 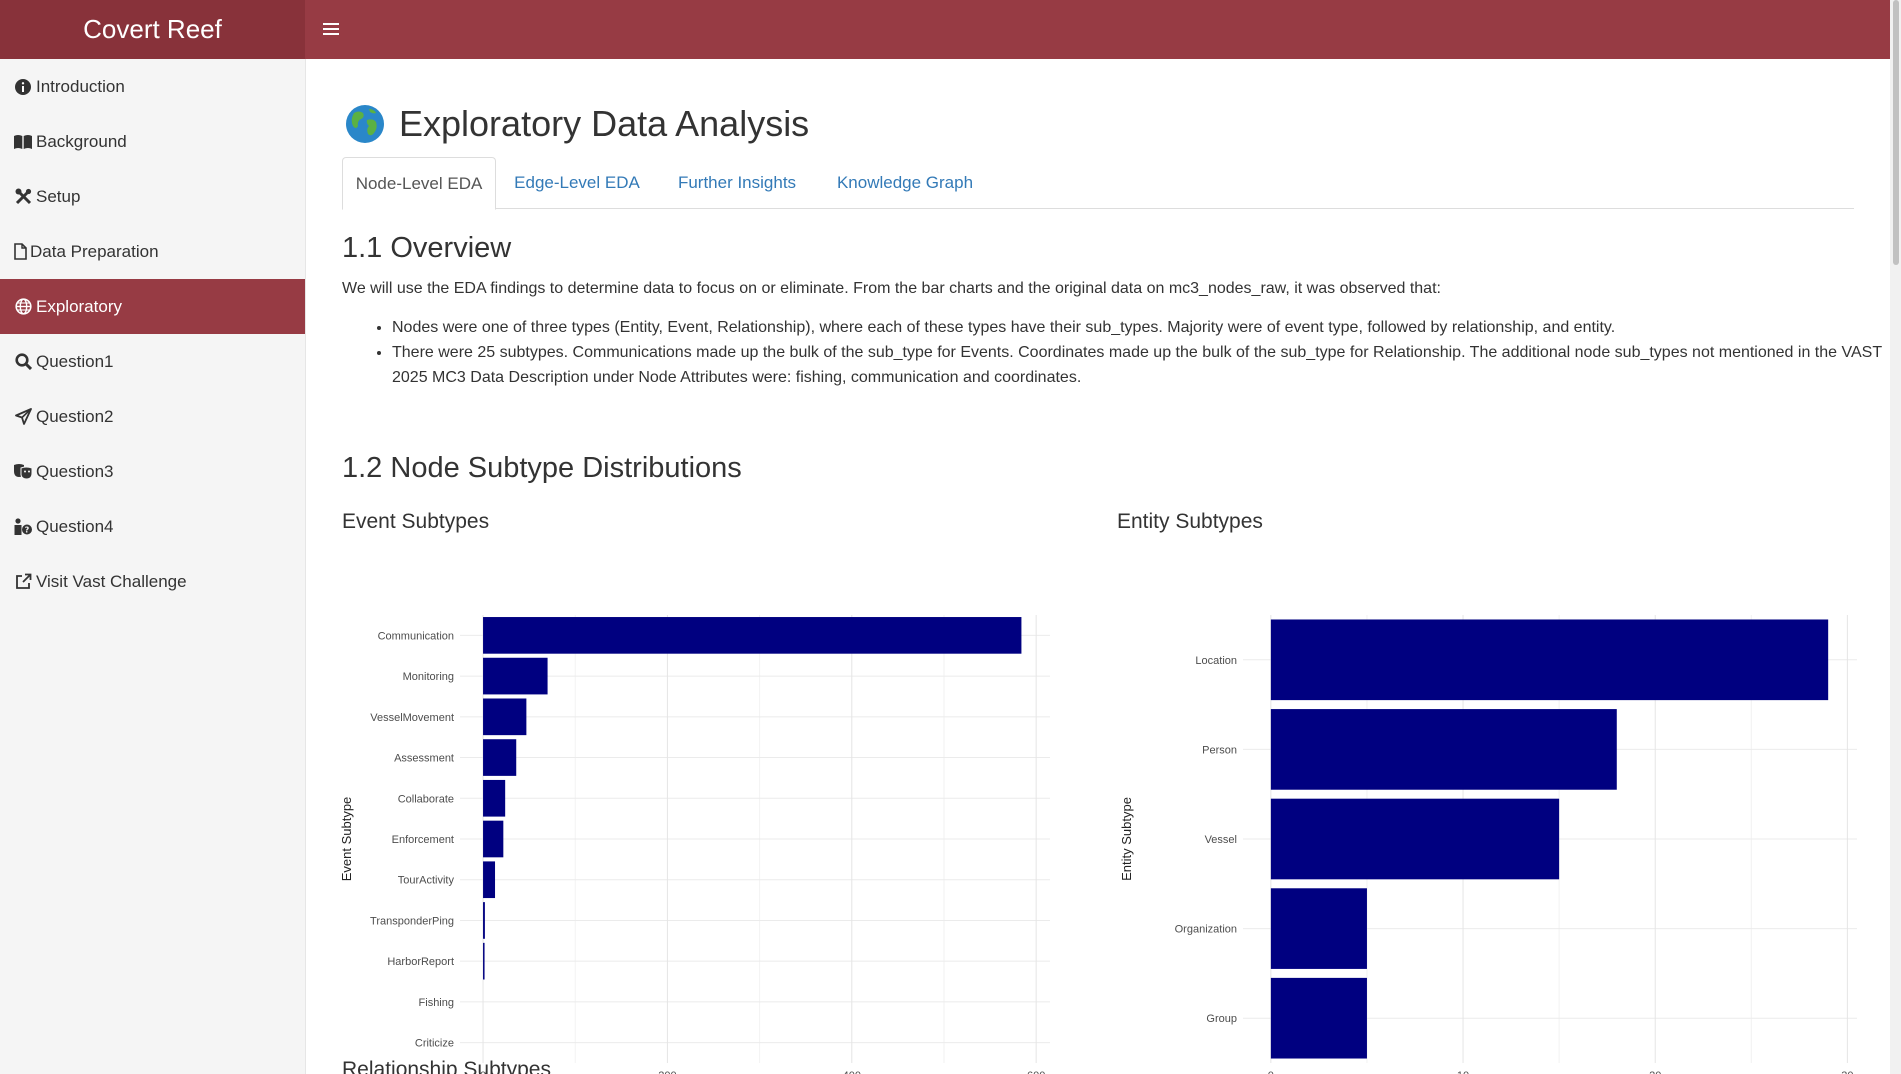 What do you see at coordinates (428, 677) in the screenshot?
I see `y-tick-label: Monitoring` at bounding box center [428, 677].